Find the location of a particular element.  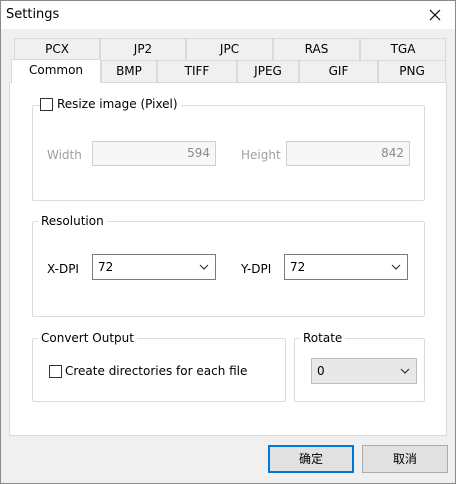

rotate-dropdown: 0 is located at coordinates (364, 371).